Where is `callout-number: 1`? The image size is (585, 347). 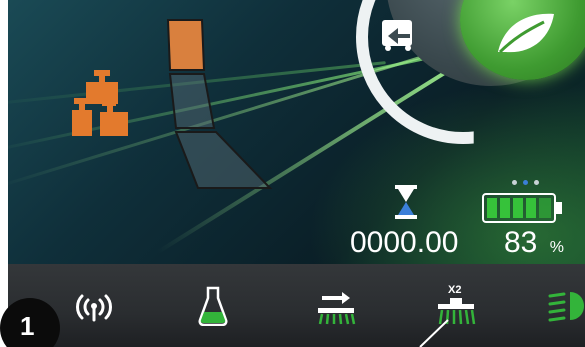
callout-number: 1 is located at coordinates (27, 326).